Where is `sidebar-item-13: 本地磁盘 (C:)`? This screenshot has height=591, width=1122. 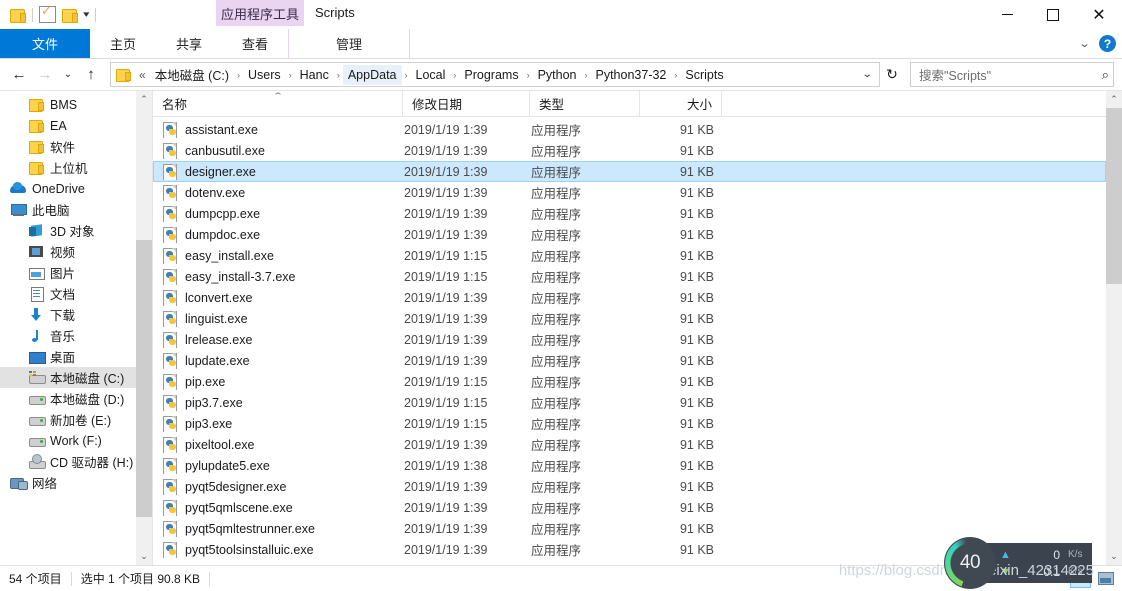
sidebar-item-13: 本地磁盘 (C:) is located at coordinates (68, 377).